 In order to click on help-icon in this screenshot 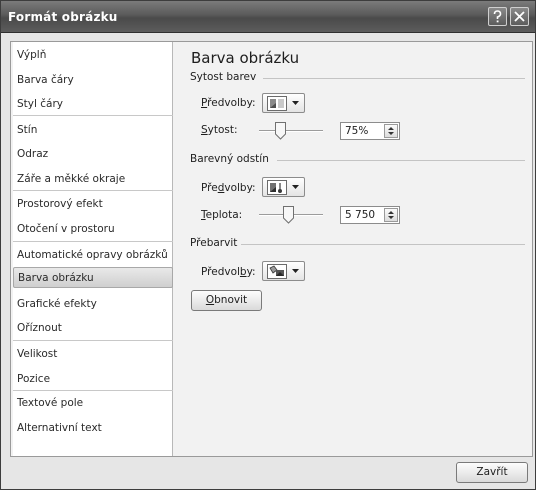, I will do `click(497, 16)`.